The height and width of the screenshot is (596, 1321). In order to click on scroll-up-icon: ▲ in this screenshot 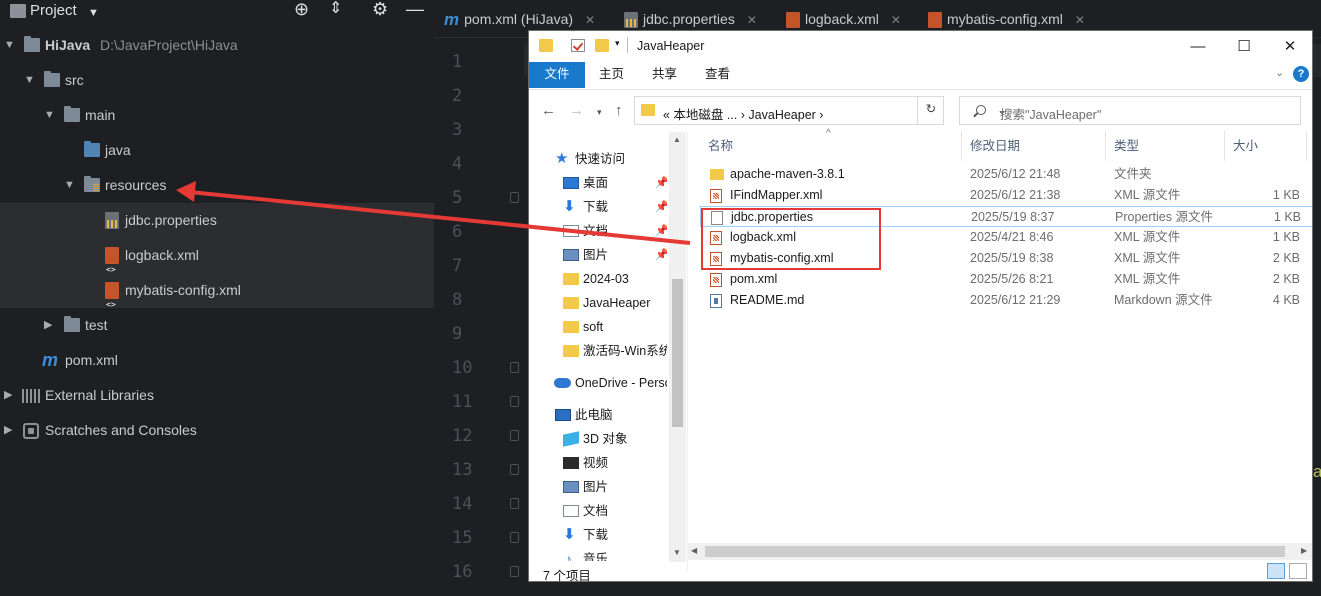, I will do `click(677, 139)`.